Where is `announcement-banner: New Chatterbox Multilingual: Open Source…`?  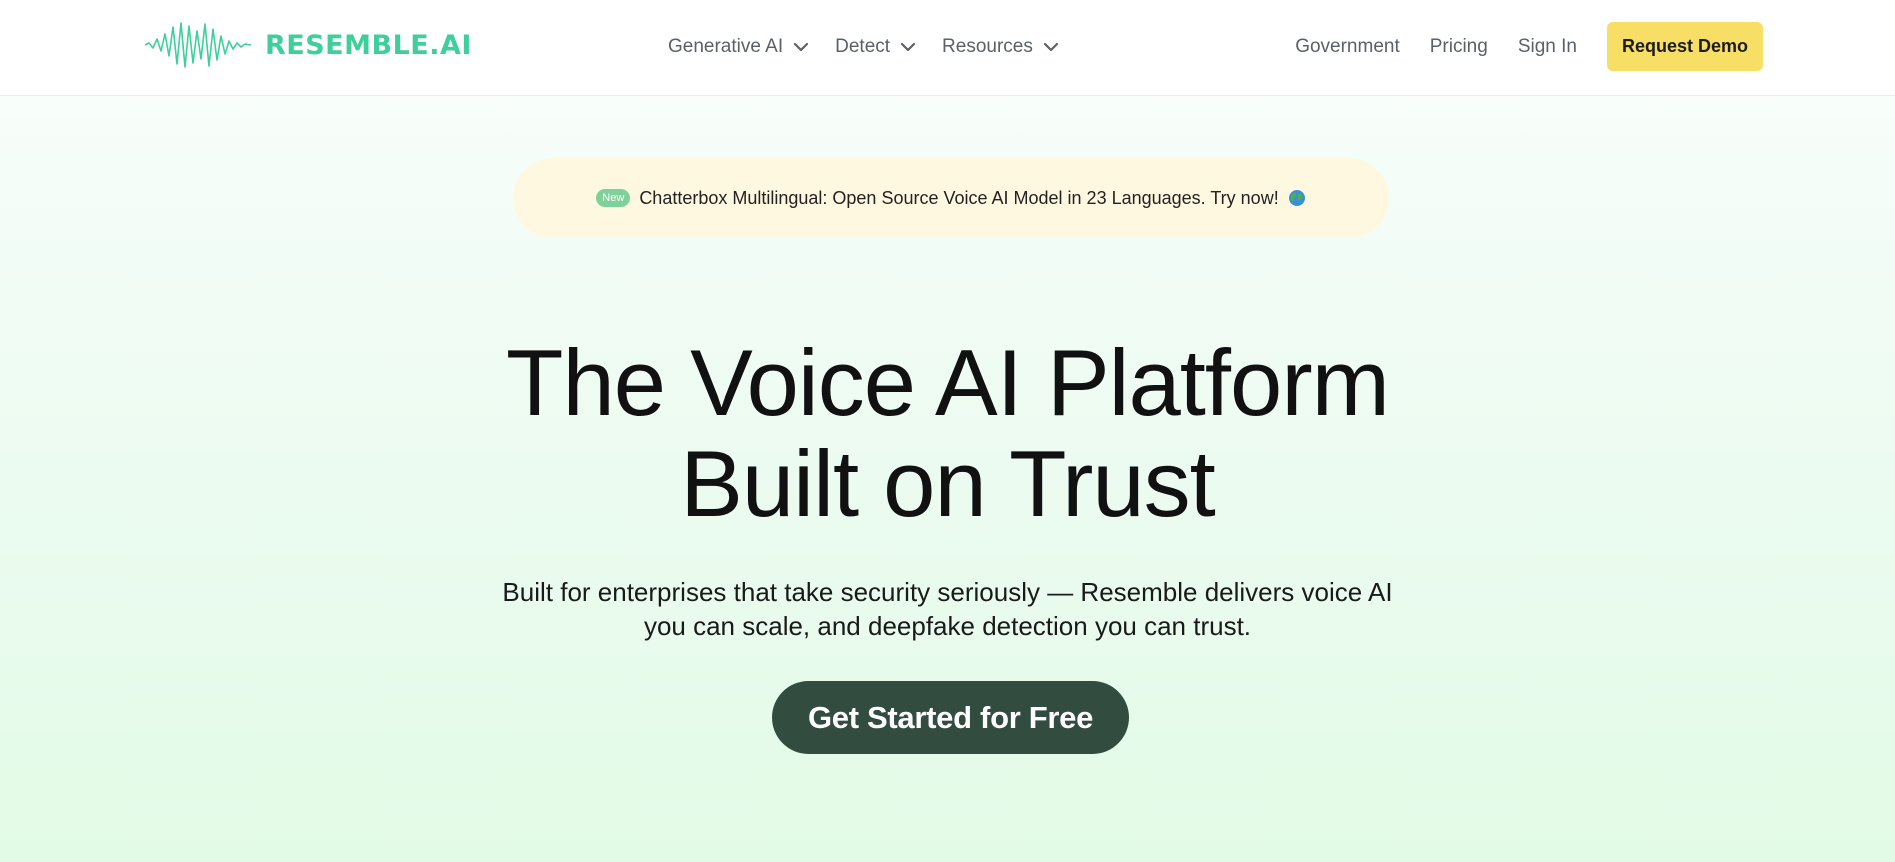
announcement-banner: New Chatterbox Multilingual: Open Source… is located at coordinates (951, 198).